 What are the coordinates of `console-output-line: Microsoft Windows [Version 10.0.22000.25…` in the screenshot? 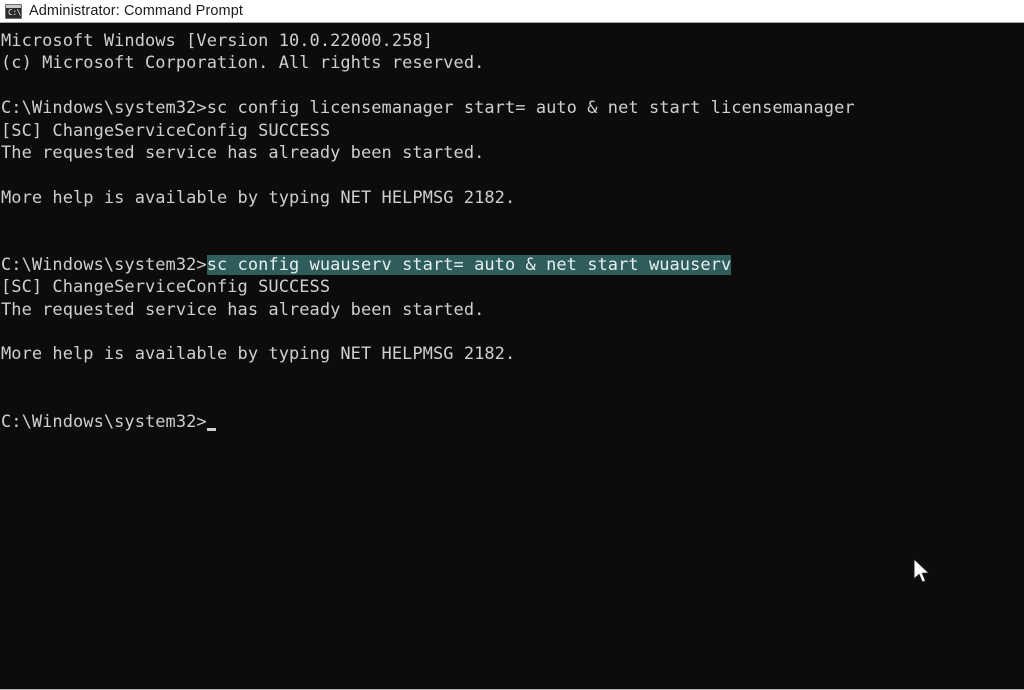 It's located at (512, 41).